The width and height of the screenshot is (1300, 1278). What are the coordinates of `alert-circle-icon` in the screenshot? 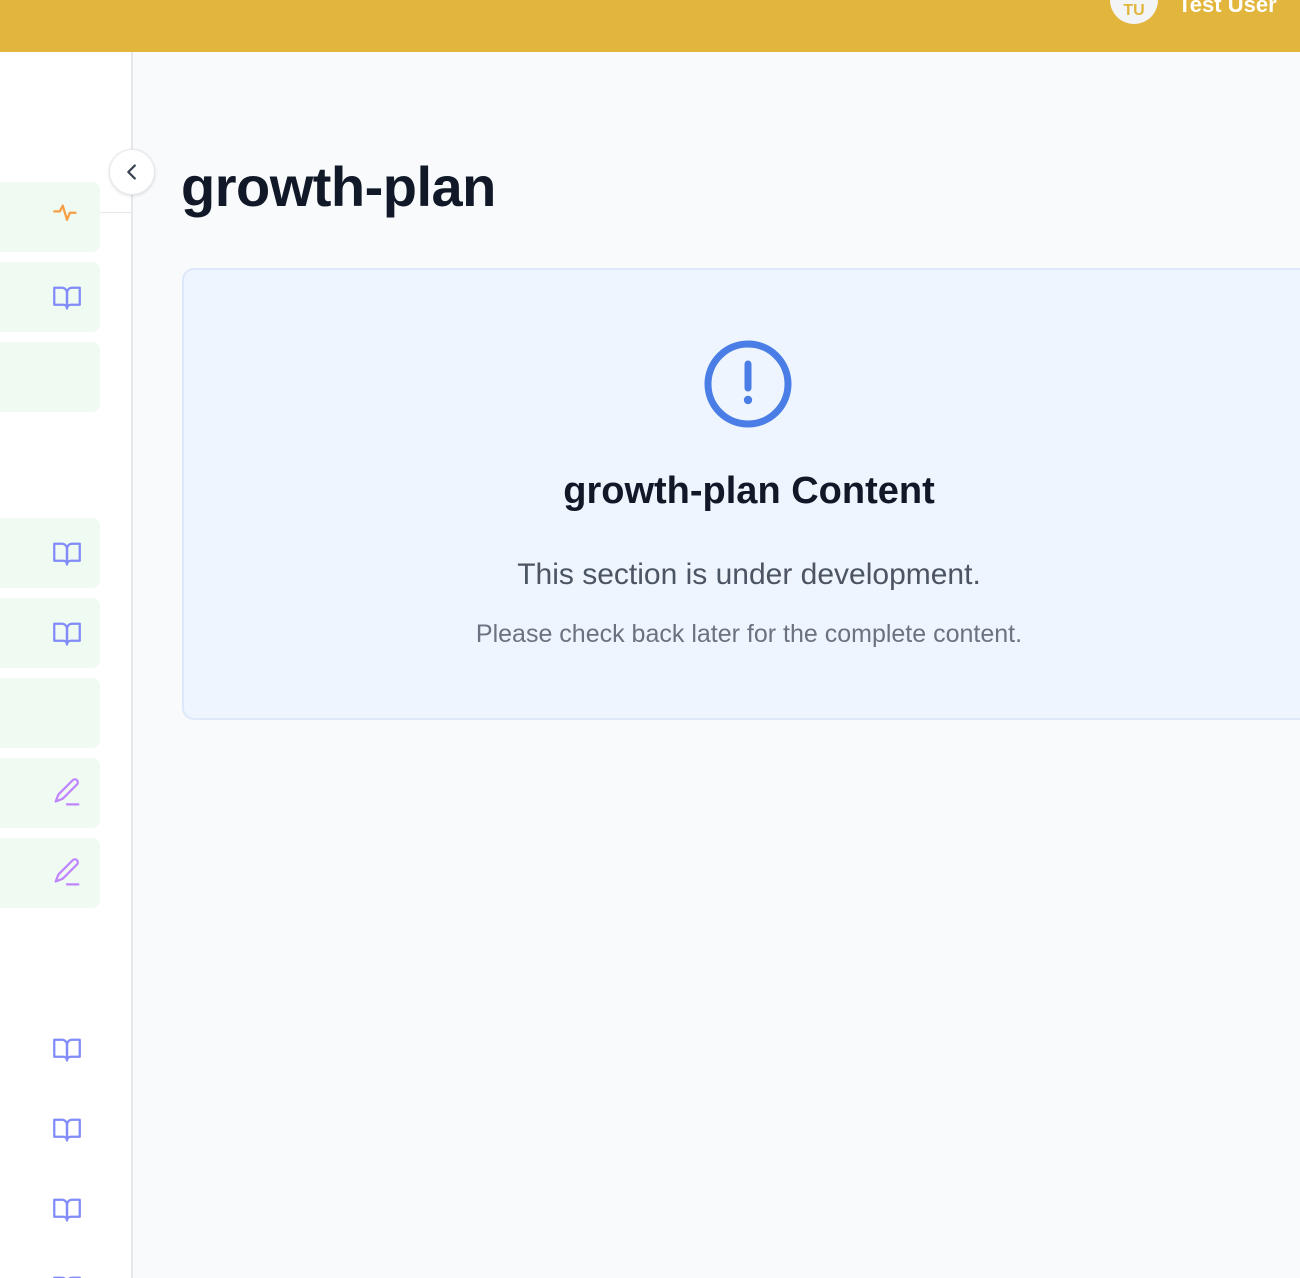 It's located at (748, 384).